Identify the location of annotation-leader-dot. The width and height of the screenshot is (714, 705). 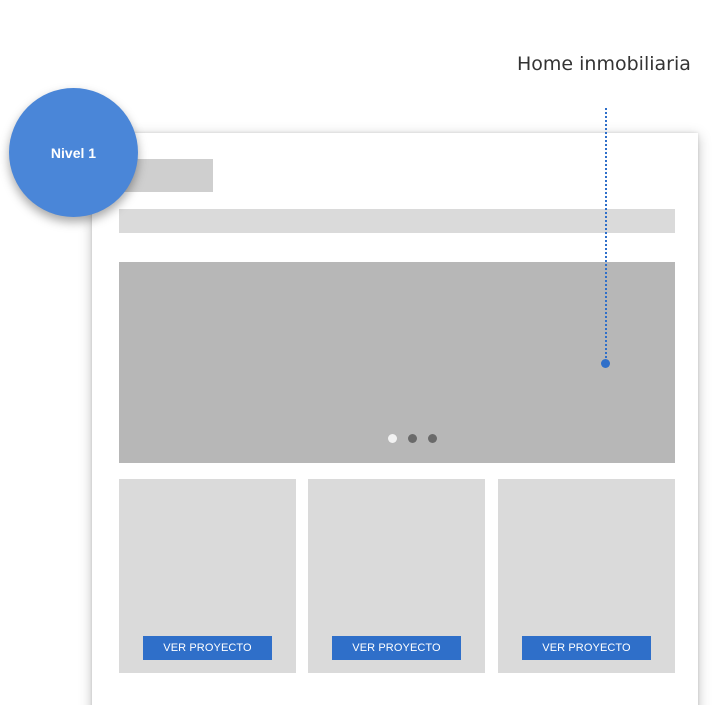
(605, 363).